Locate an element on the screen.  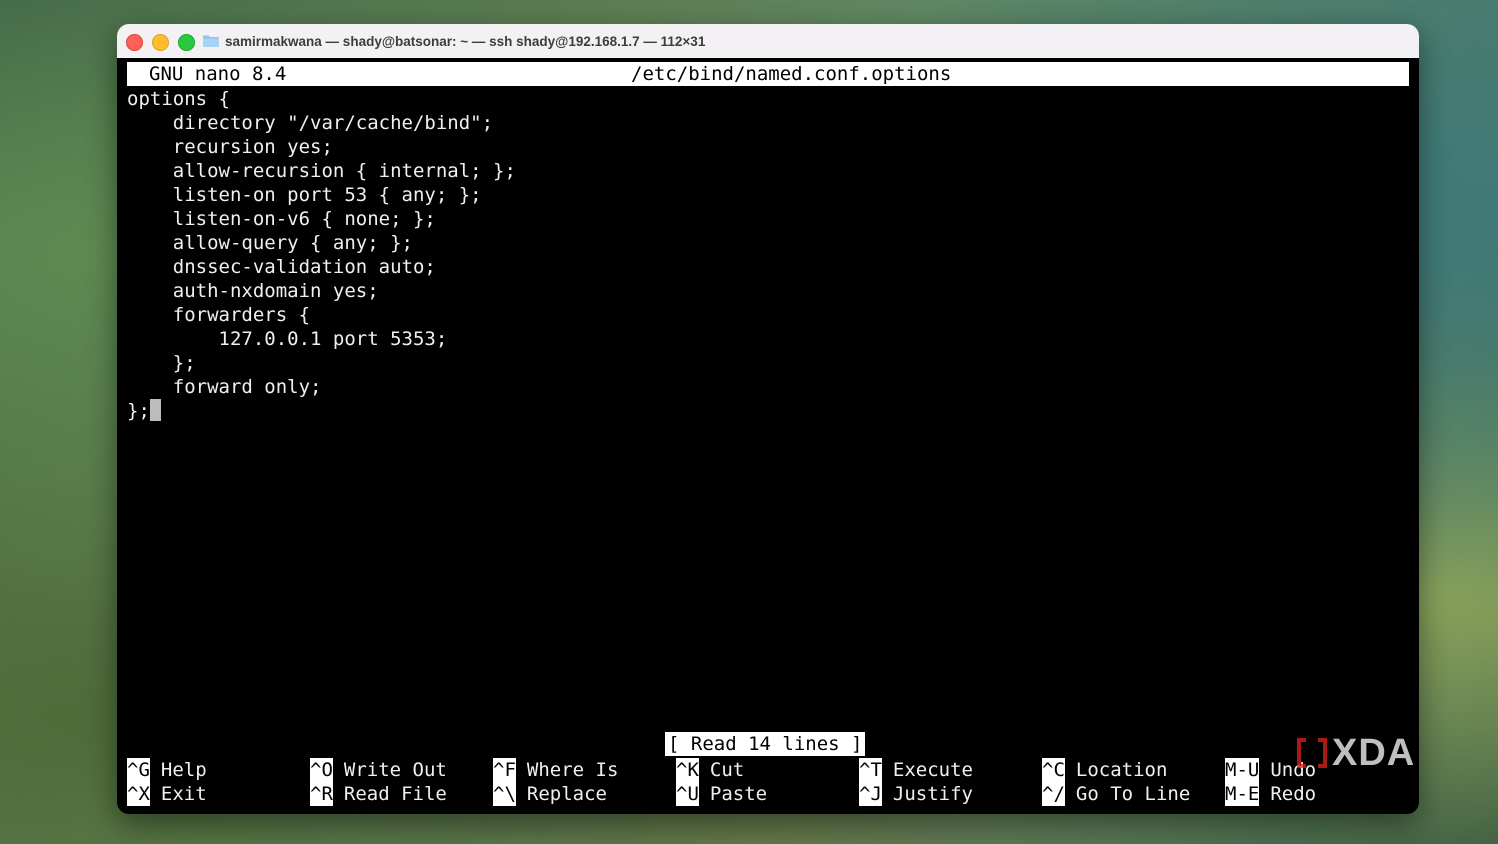
shortcut-key: ^/ is located at coordinates (1053, 794).